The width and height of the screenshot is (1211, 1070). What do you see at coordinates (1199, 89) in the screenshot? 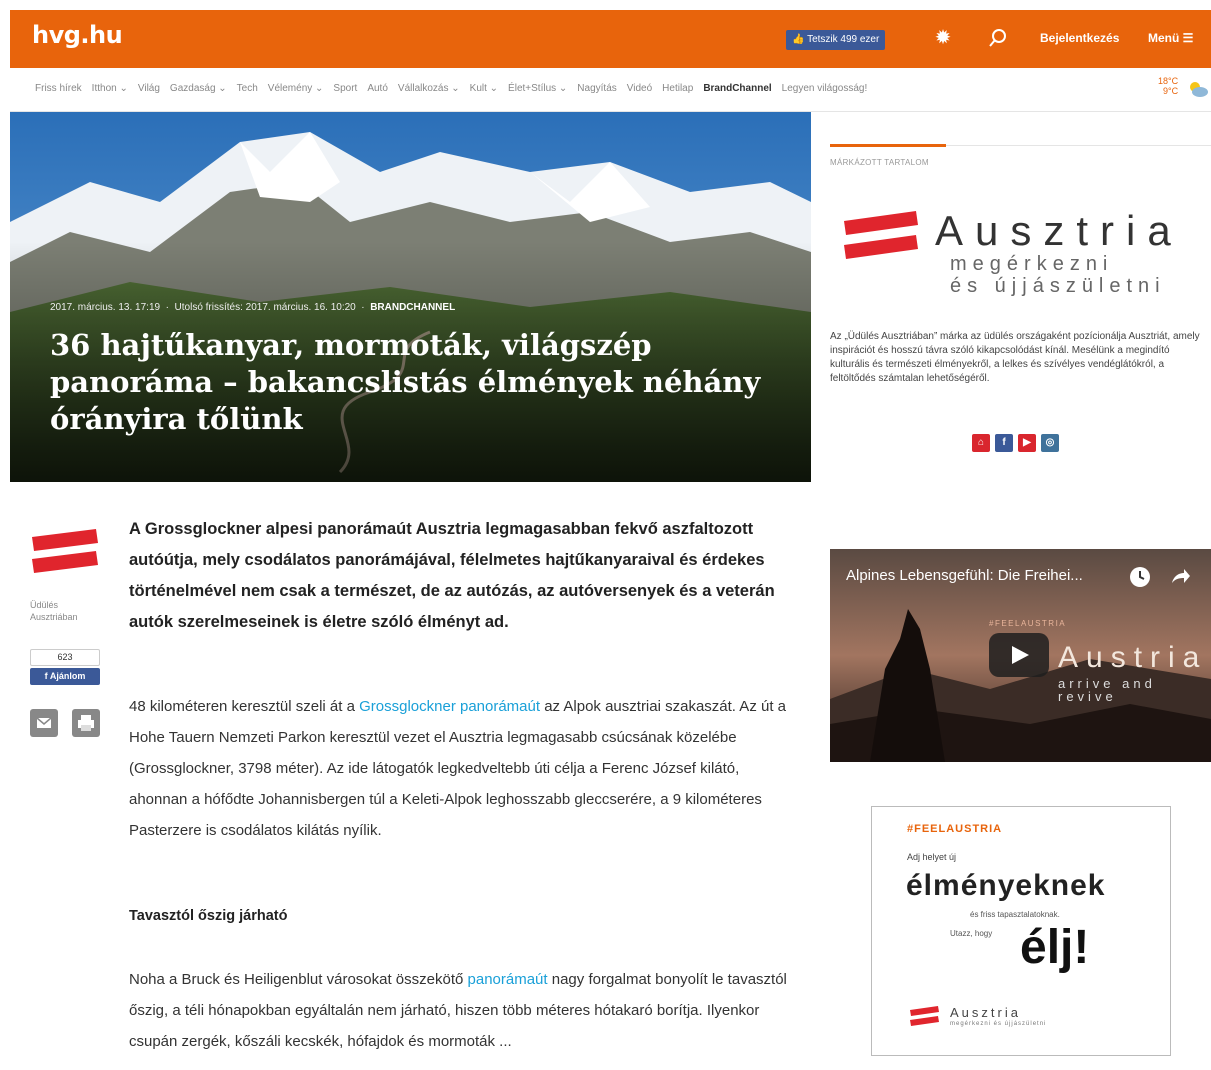
I see `cloud-sun-icon` at bounding box center [1199, 89].